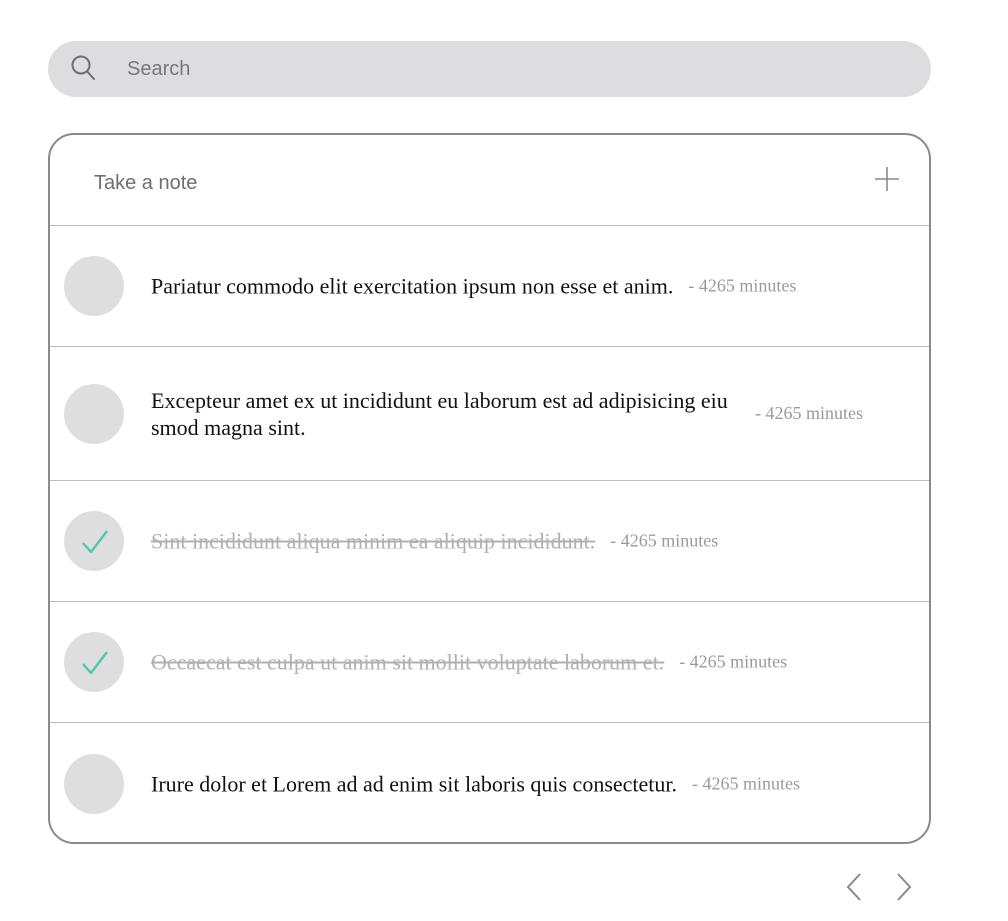 This screenshot has width=1008, height=921. Describe the element at coordinates (444, 183) in the screenshot. I see `take-note-input` at that location.